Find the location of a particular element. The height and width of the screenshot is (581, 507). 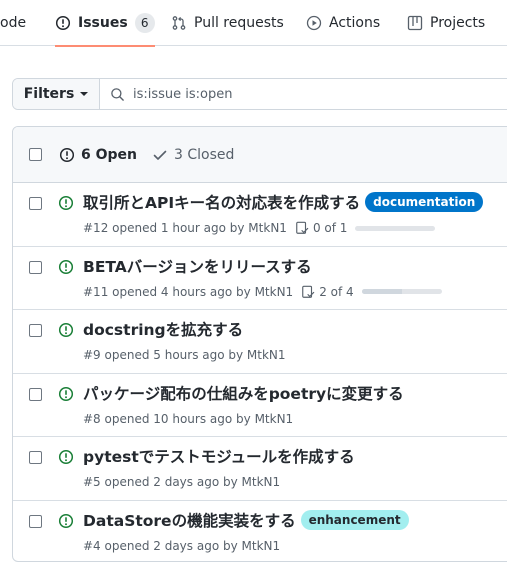

filters-button-label: Filters is located at coordinates (49, 94).